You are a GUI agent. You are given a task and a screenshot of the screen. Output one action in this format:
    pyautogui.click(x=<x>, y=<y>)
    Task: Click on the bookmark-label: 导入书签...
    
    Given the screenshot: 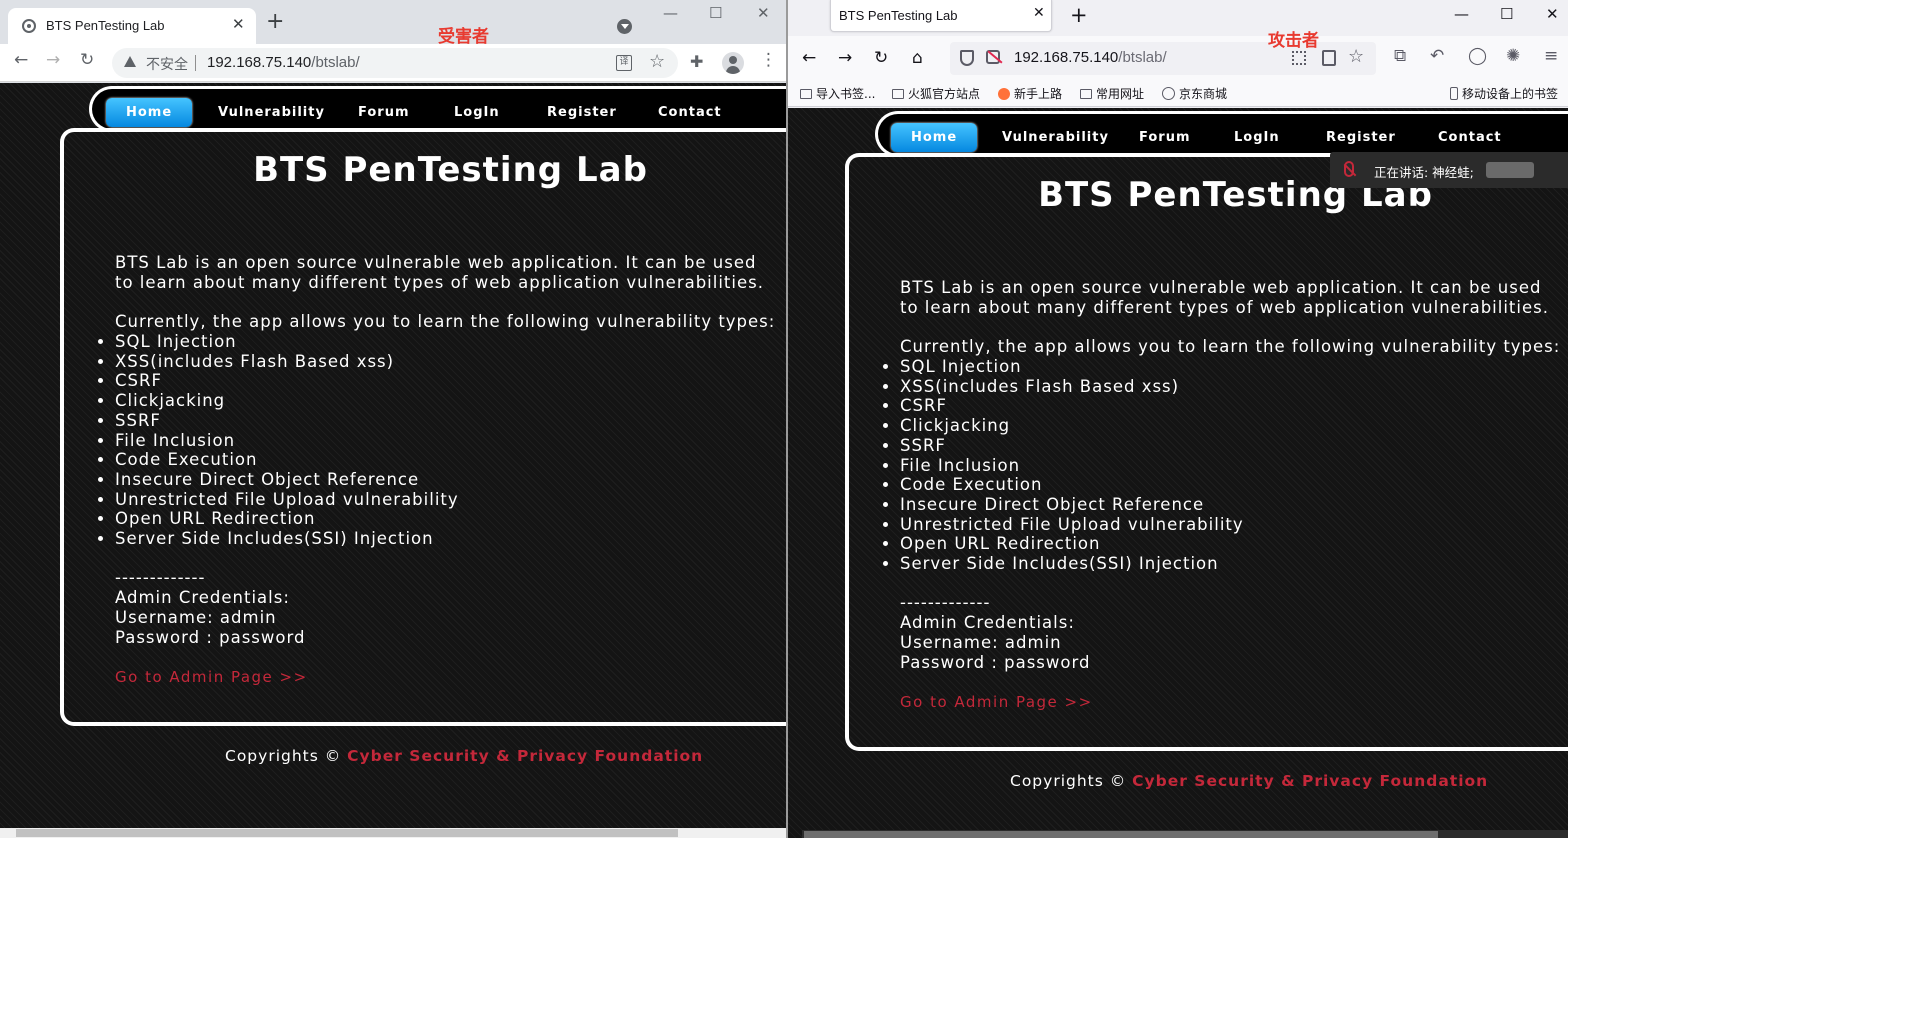 What is the action you would take?
    pyautogui.click(x=846, y=94)
    